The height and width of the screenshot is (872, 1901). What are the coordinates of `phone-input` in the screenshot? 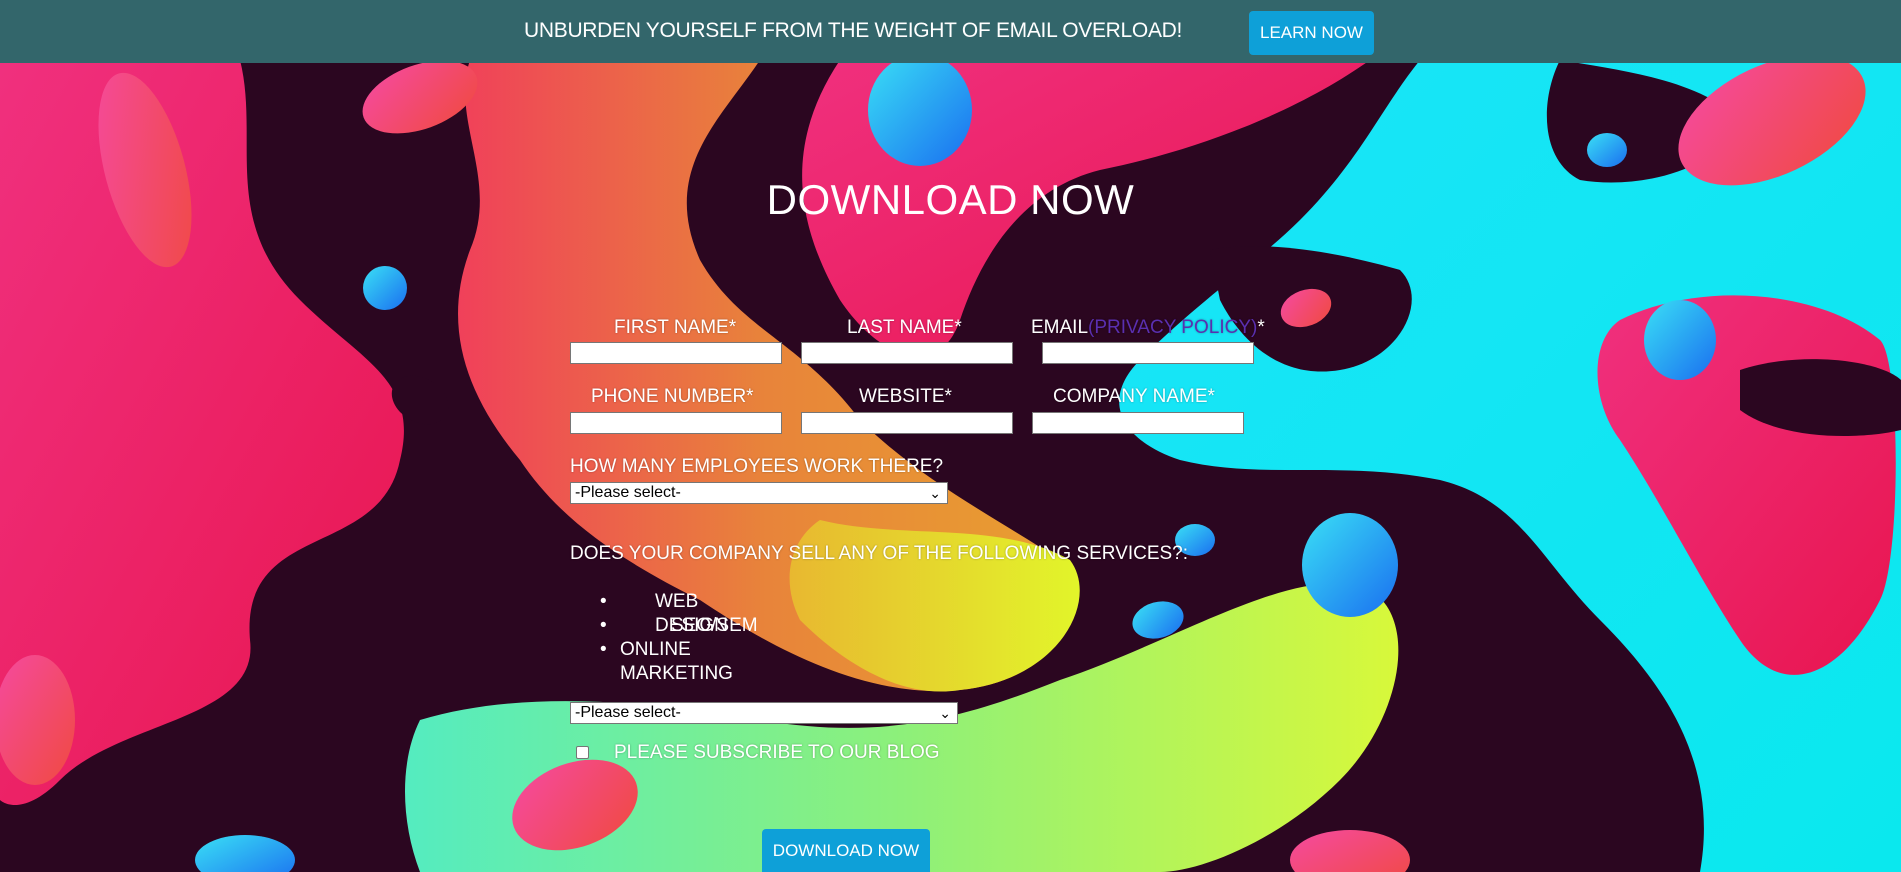 It's located at (676, 423).